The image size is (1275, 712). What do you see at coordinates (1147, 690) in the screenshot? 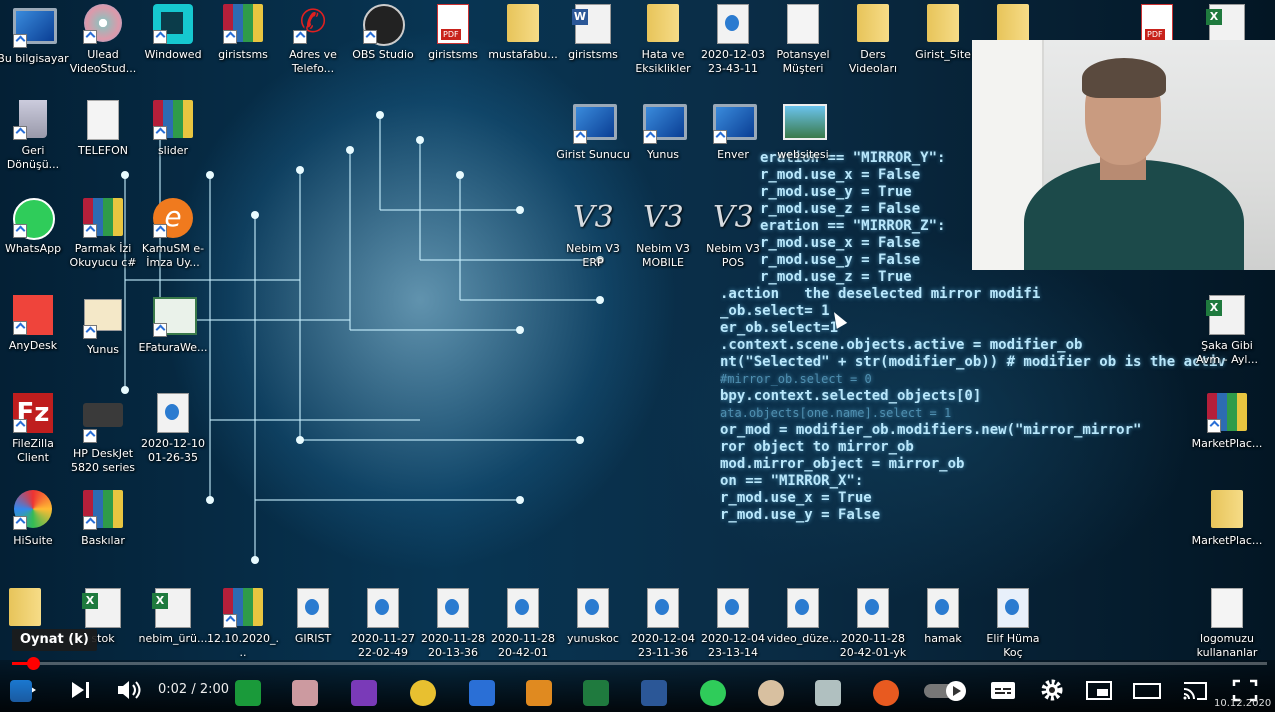
I see `theater-mode-button` at bounding box center [1147, 690].